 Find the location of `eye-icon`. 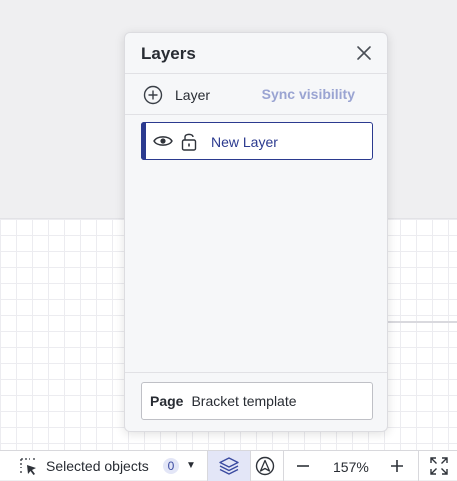

eye-icon is located at coordinates (163, 141).